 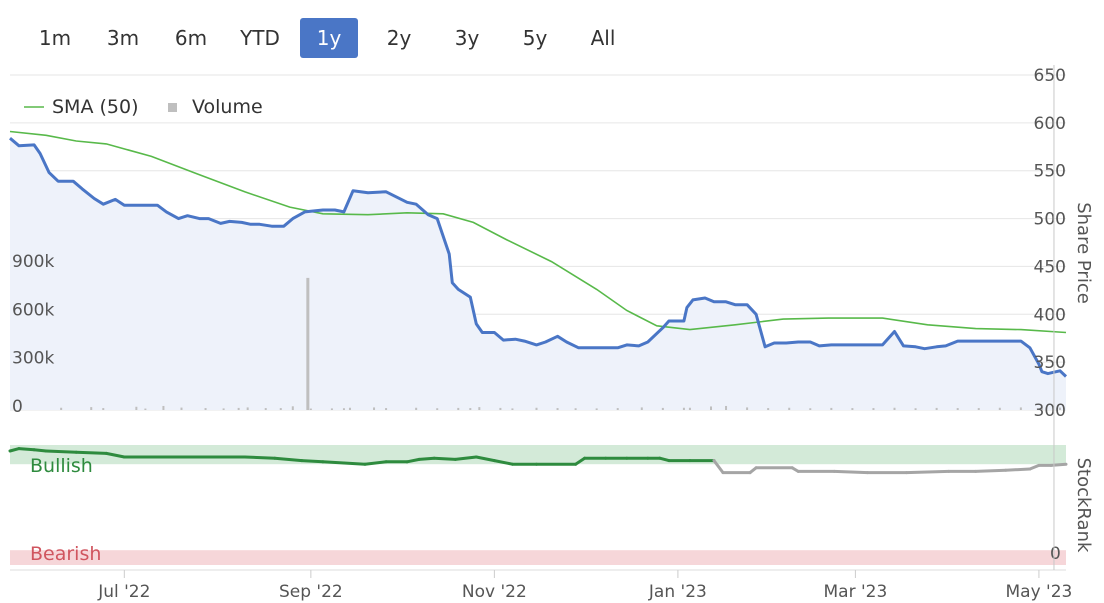 What do you see at coordinates (1050, 363) in the screenshot?
I see `share-price-tick: 350` at bounding box center [1050, 363].